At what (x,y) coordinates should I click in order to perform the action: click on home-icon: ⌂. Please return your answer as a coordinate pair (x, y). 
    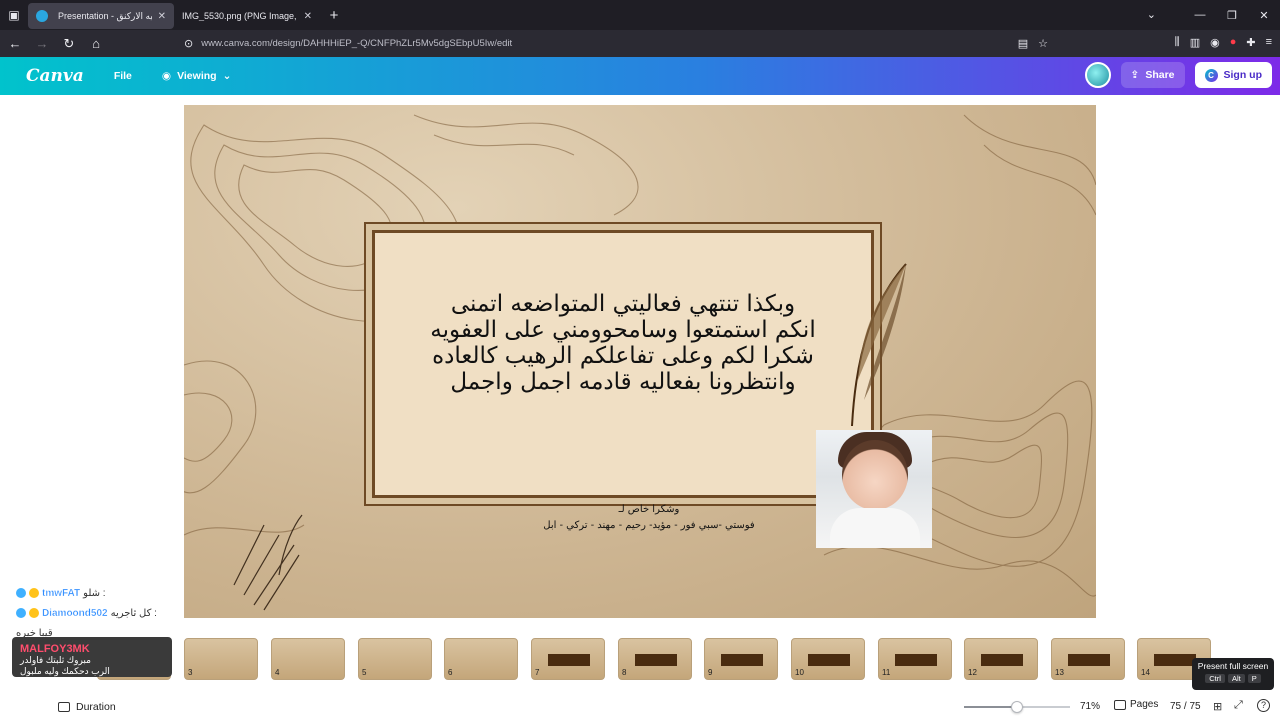
    Looking at the image, I should click on (96, 43).